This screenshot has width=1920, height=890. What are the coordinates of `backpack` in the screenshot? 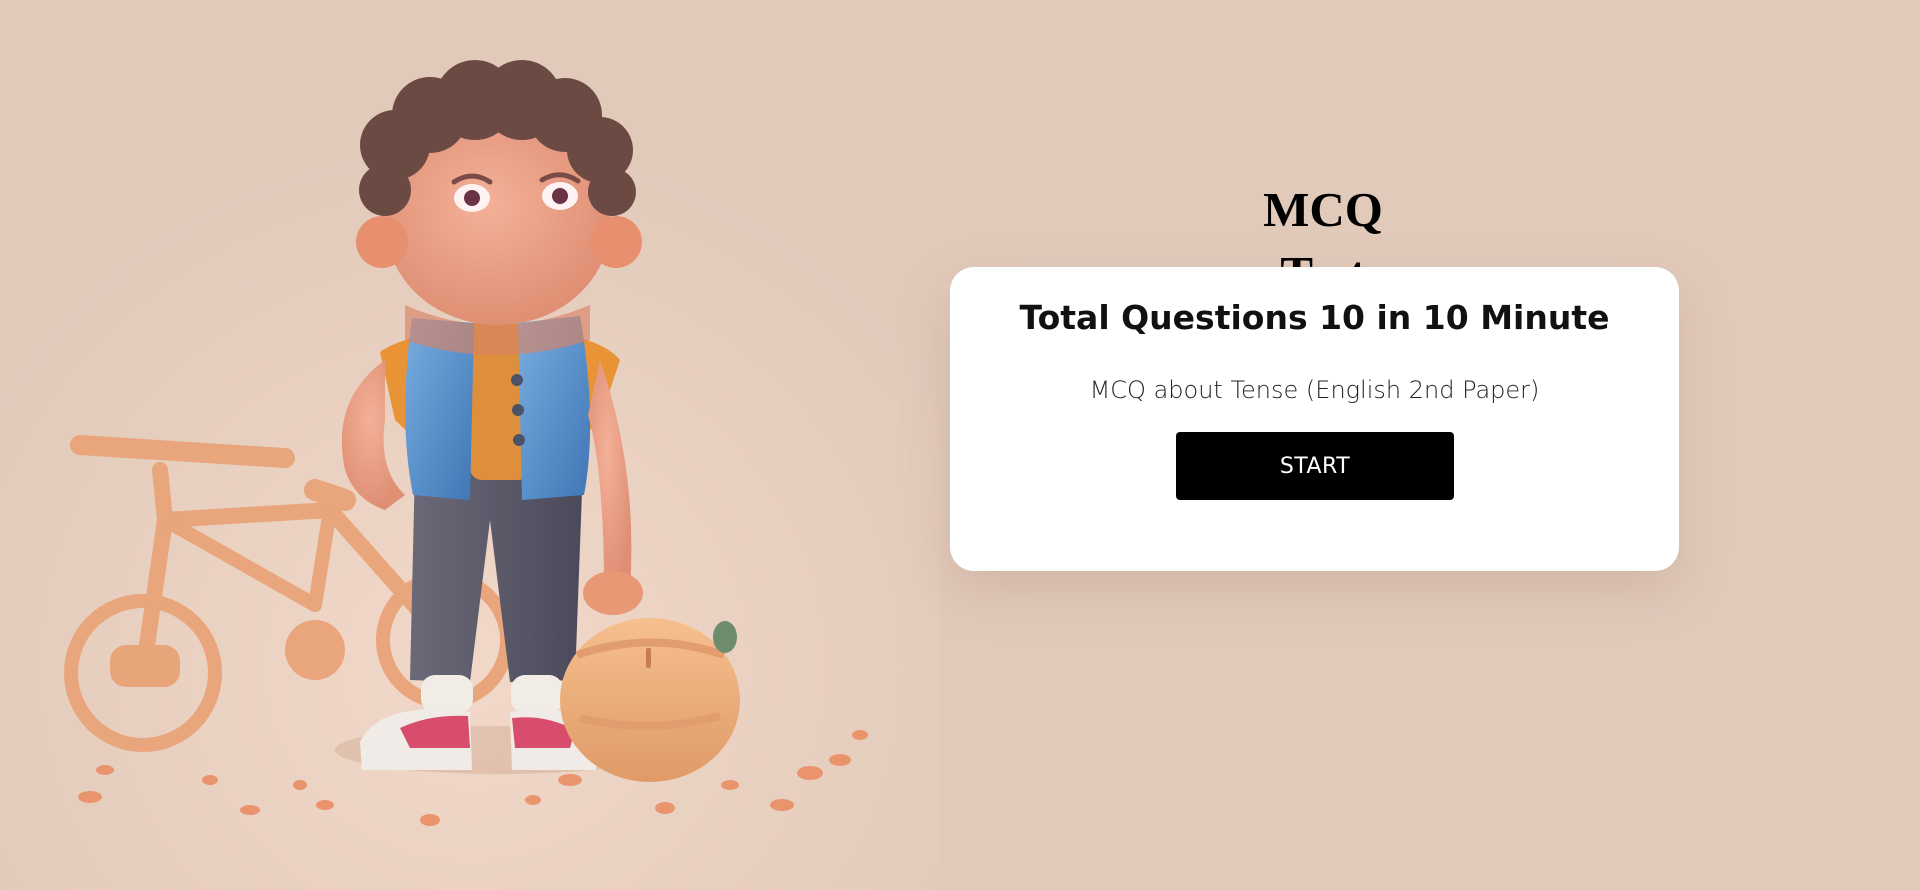 It's located at (650, 700).